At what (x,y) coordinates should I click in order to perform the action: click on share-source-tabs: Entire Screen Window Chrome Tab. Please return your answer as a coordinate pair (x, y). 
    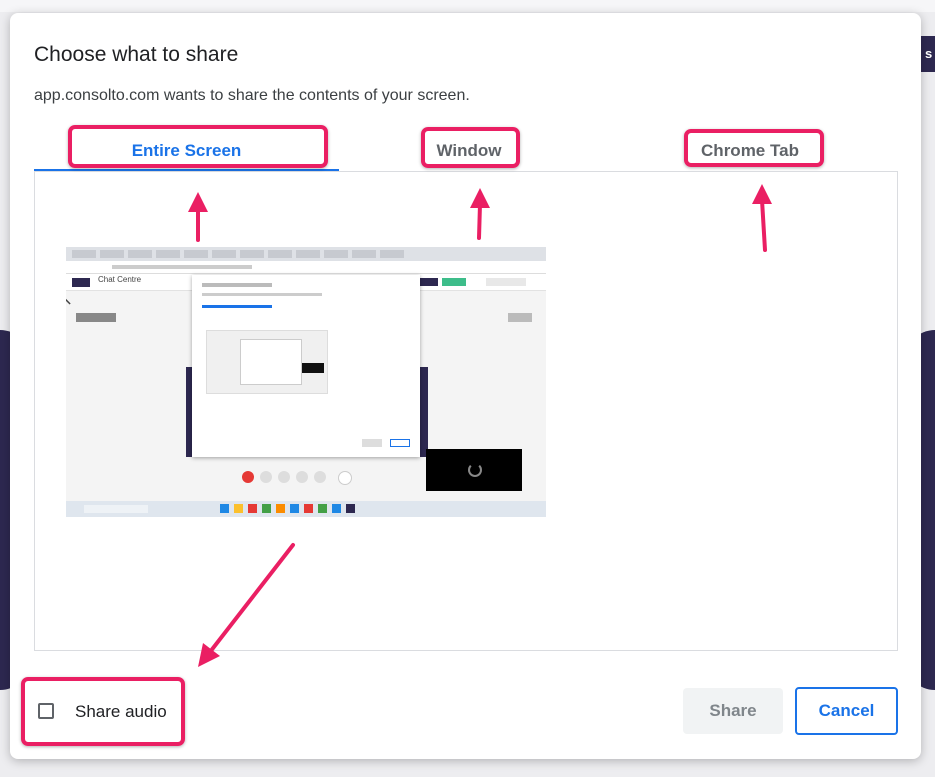
    Looking at the image, I should click on (466, 151).